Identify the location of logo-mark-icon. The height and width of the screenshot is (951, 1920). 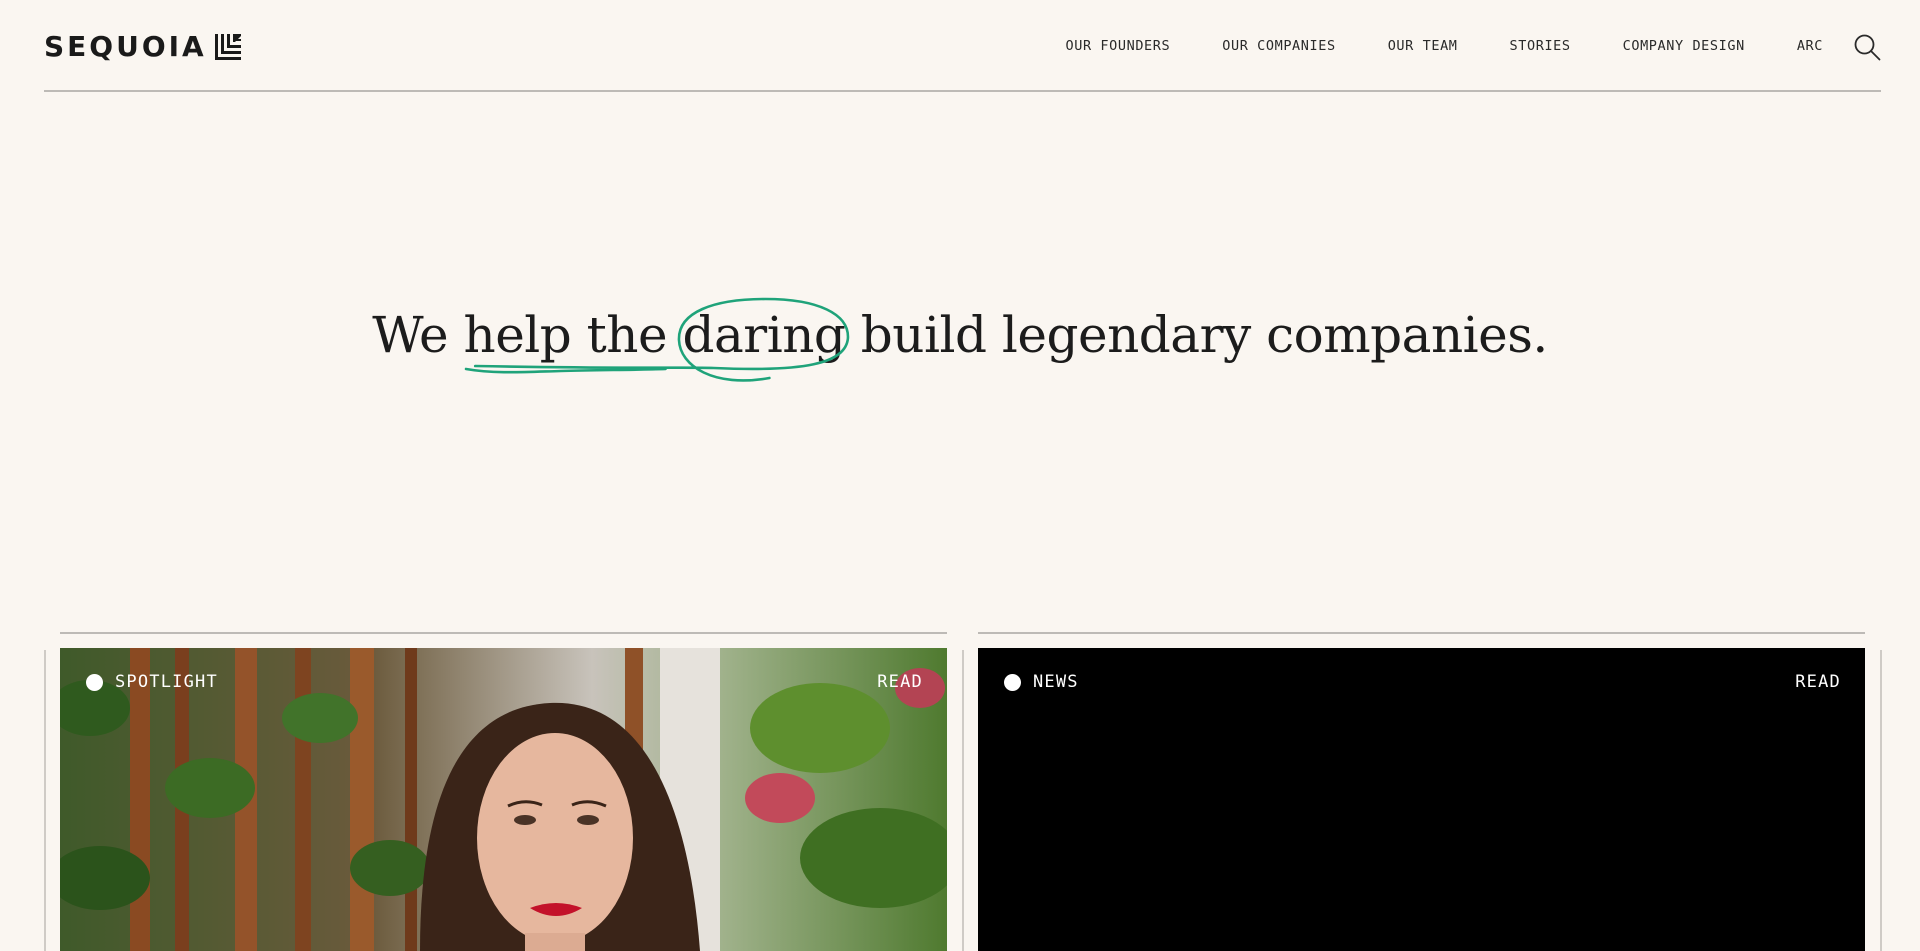
(227, 47).